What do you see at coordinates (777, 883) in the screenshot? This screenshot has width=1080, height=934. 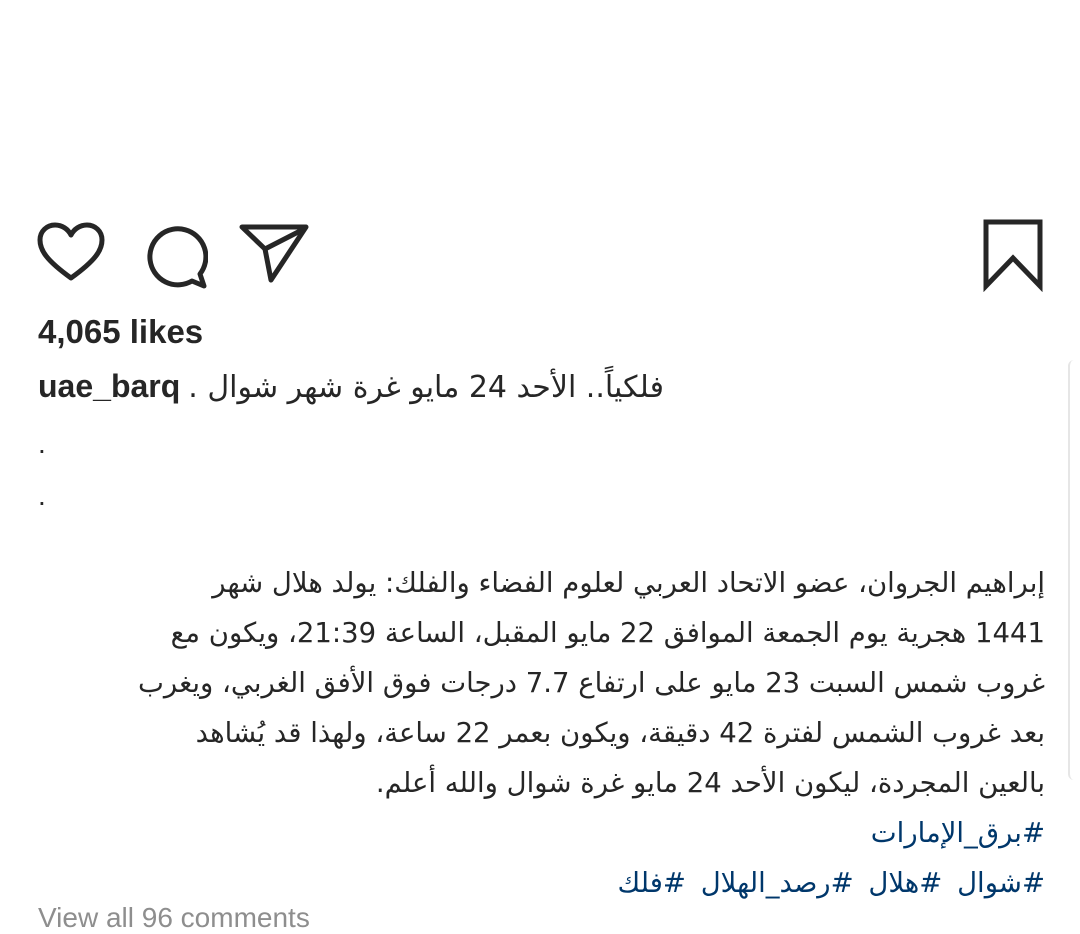 I see `hashtag-link: #رصد_الهلال` at bounding box center [777, 883].